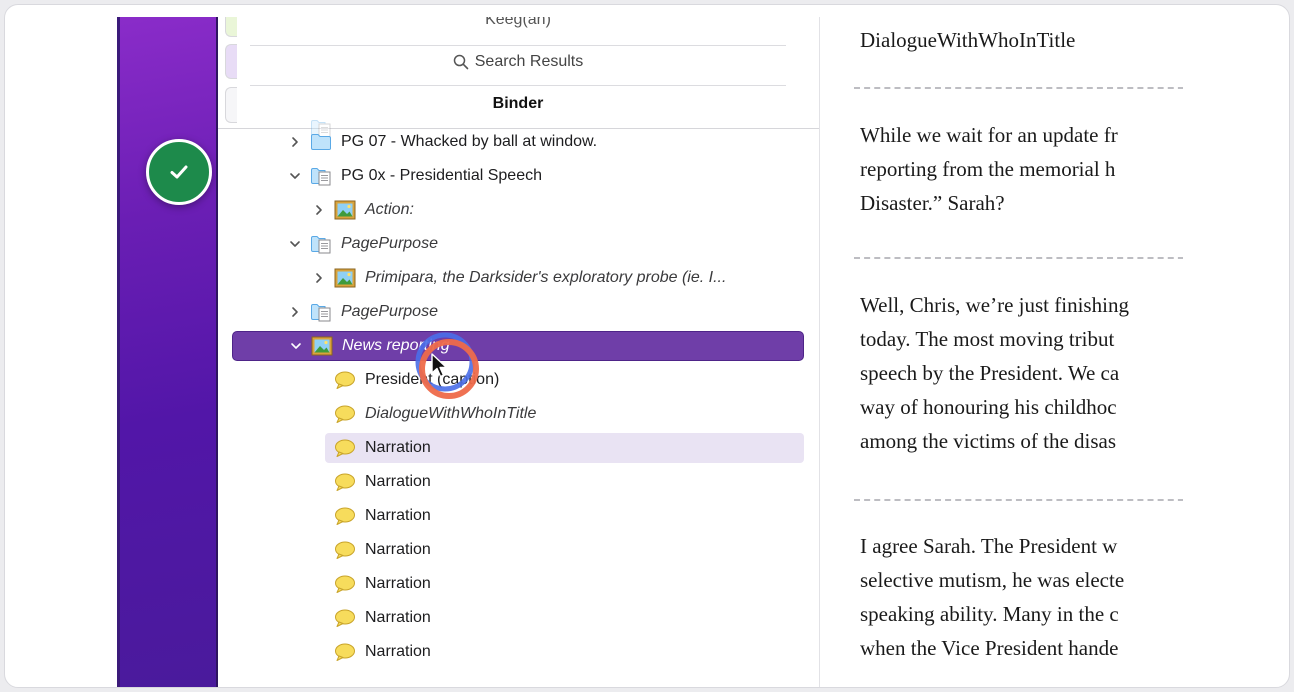 The width and height of the screenshot is (1294, 692). I want to click on text-line: selective mutism, he was electe, so click(992, 580).